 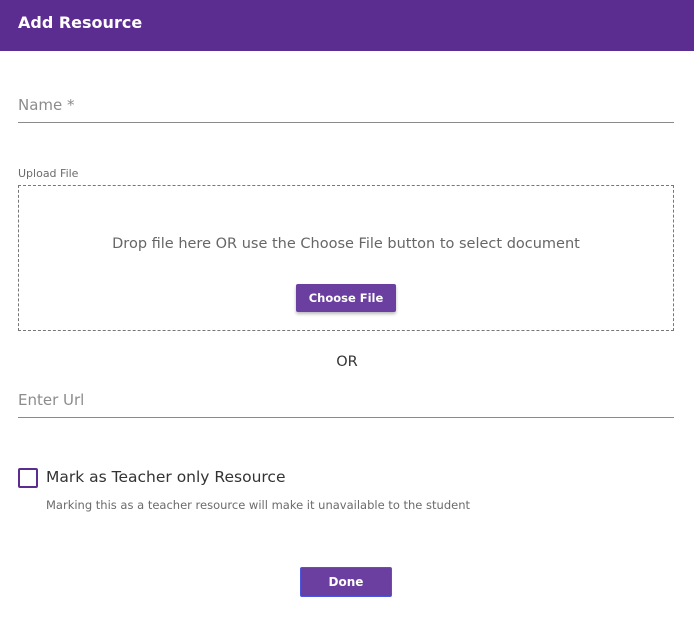 I want to click on dialog-title: Add Resource, so click(x=80, y=22).